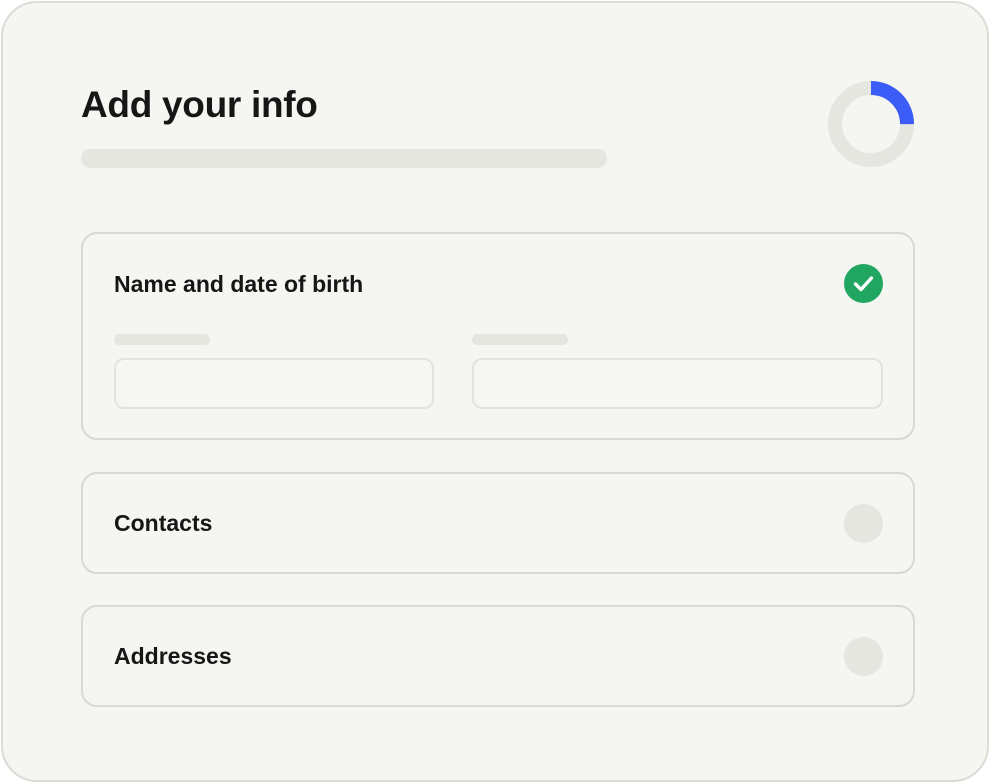 The width and height of the screenshot is (990, 783). I want to click on subtitle-placeholder, so click(344, 158).